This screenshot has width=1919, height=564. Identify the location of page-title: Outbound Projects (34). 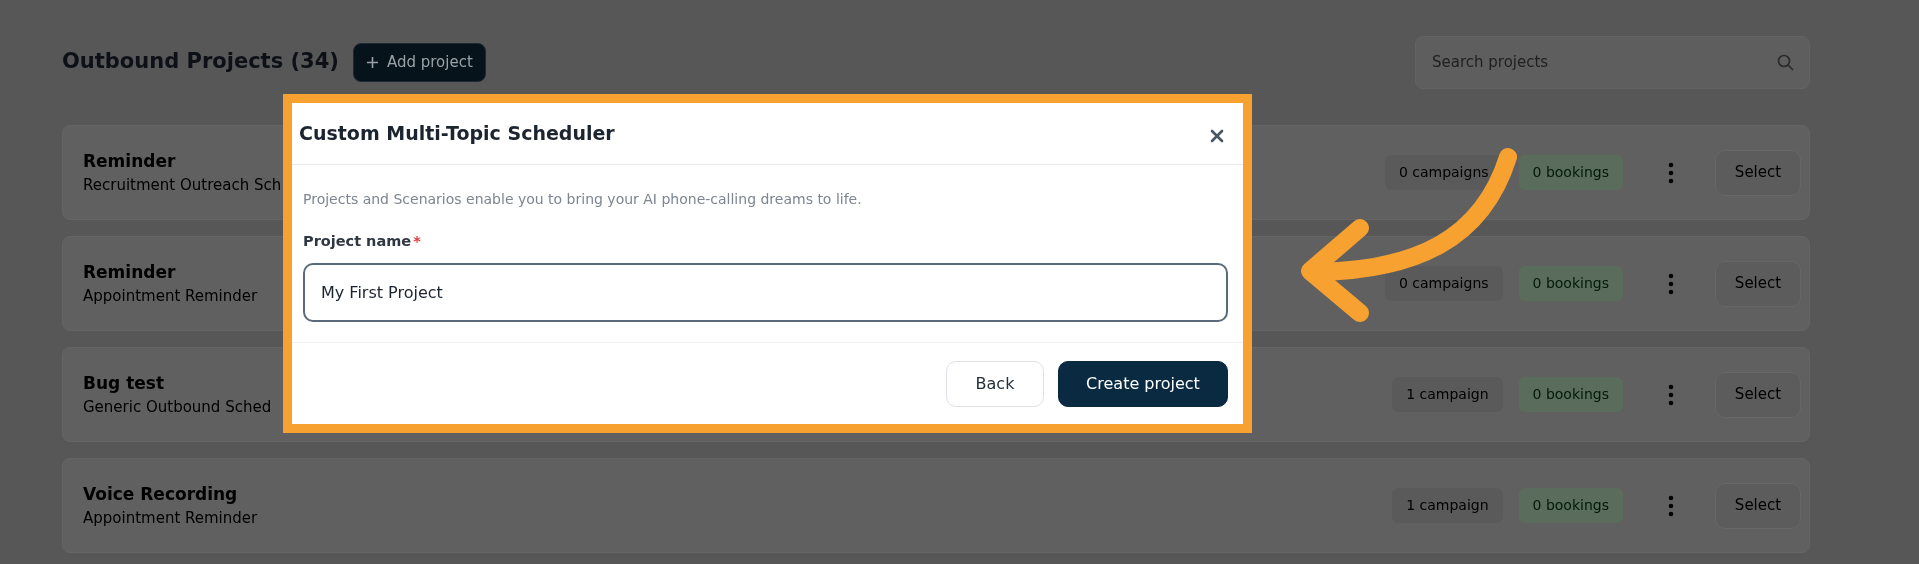
(200, 62).